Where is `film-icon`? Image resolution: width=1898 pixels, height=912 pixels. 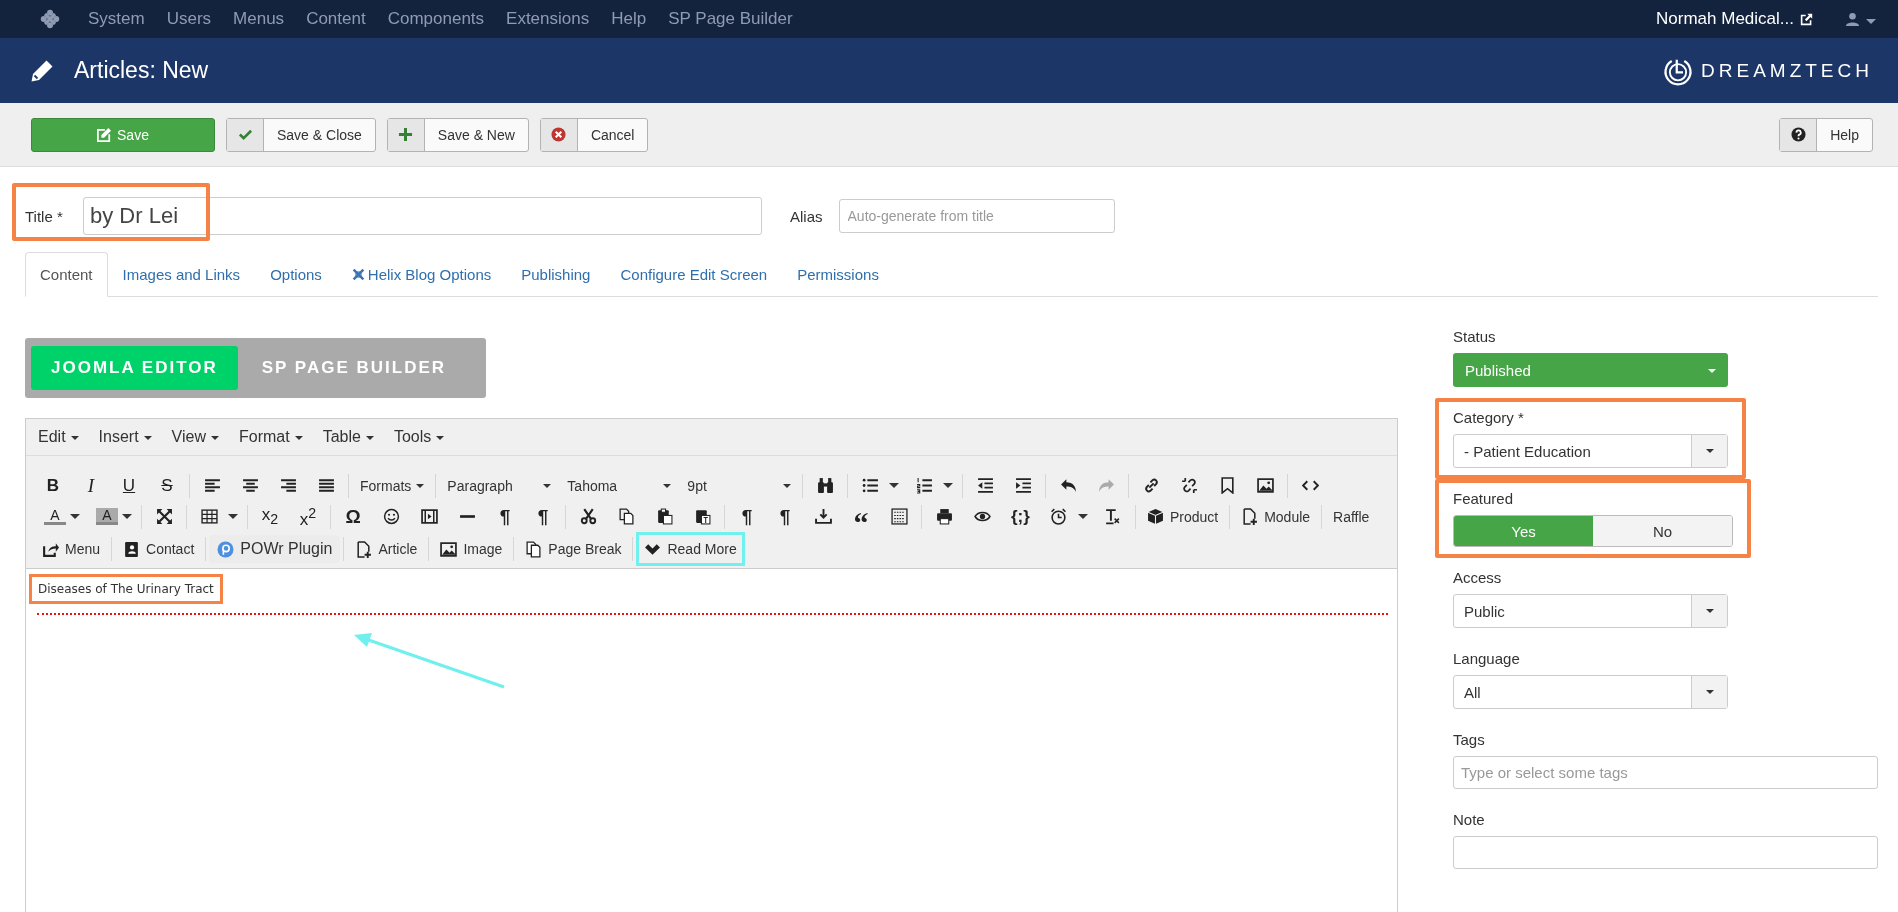
film-icon is located at coordinates (429, 516).